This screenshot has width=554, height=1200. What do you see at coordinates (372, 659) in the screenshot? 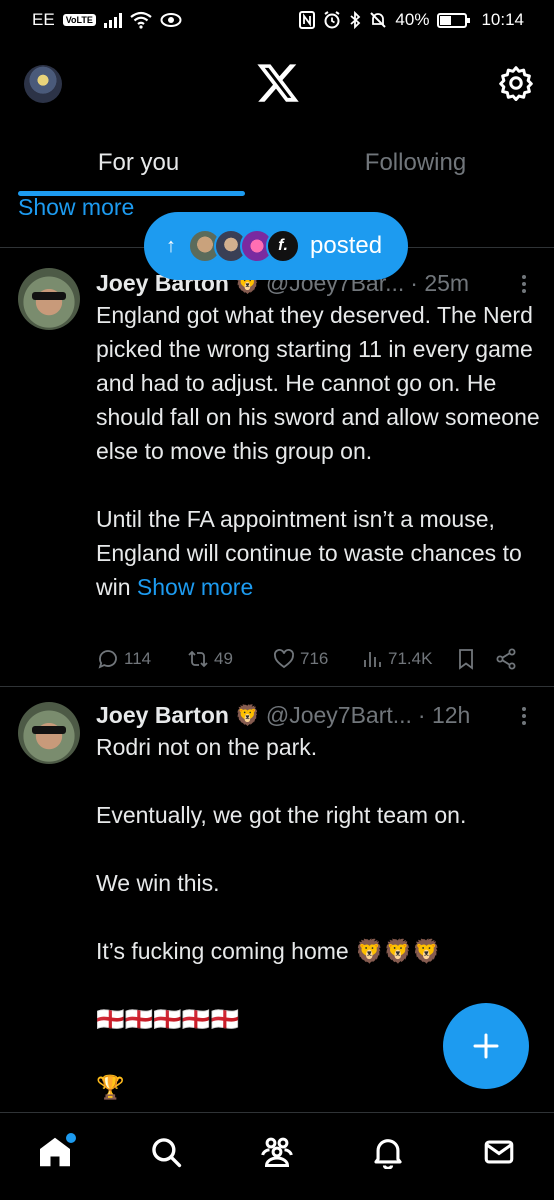
I see `views-icon` at bounding box center [372, 659].